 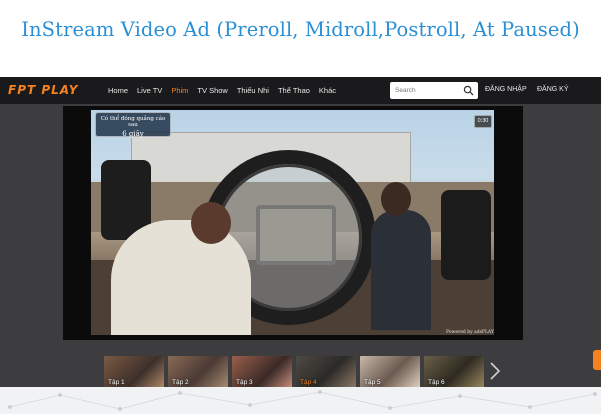 What do you see at coordinates (436, 382) in the screenshot?
I see `episode-label: Tập 6` at bounding box center [436, 382].